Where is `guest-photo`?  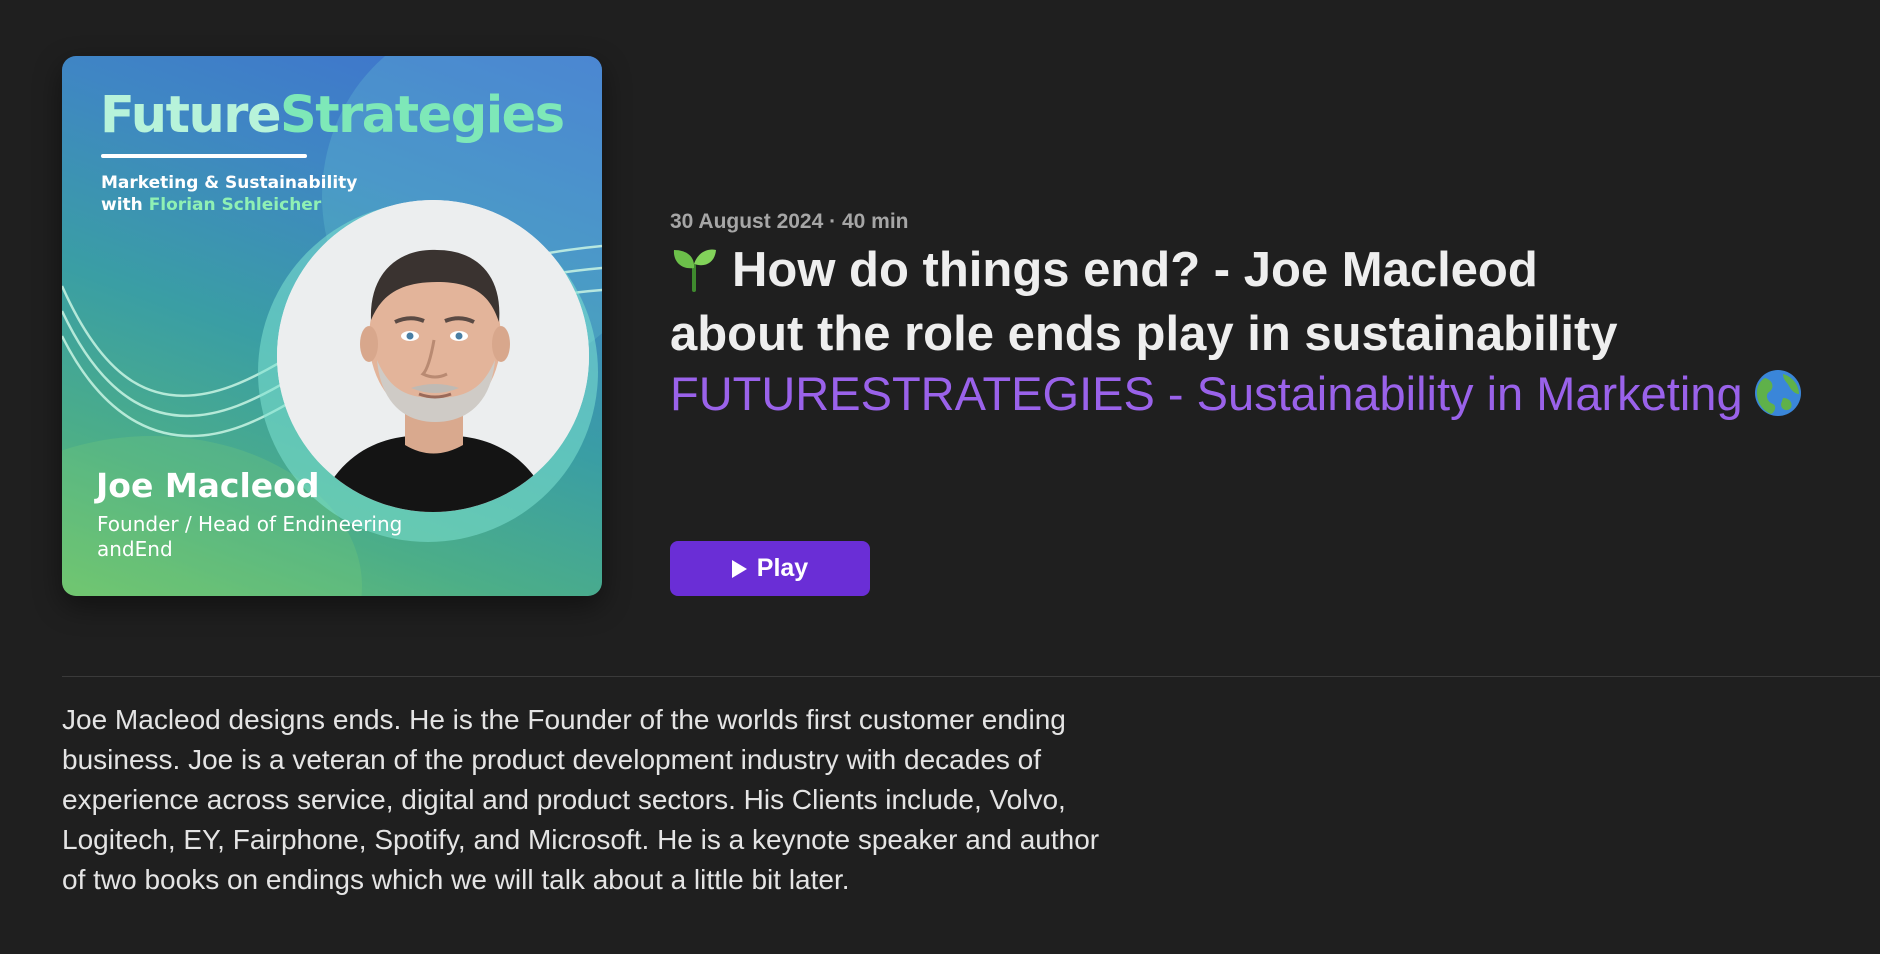
guest-photo is located at coordinates (433, 356).